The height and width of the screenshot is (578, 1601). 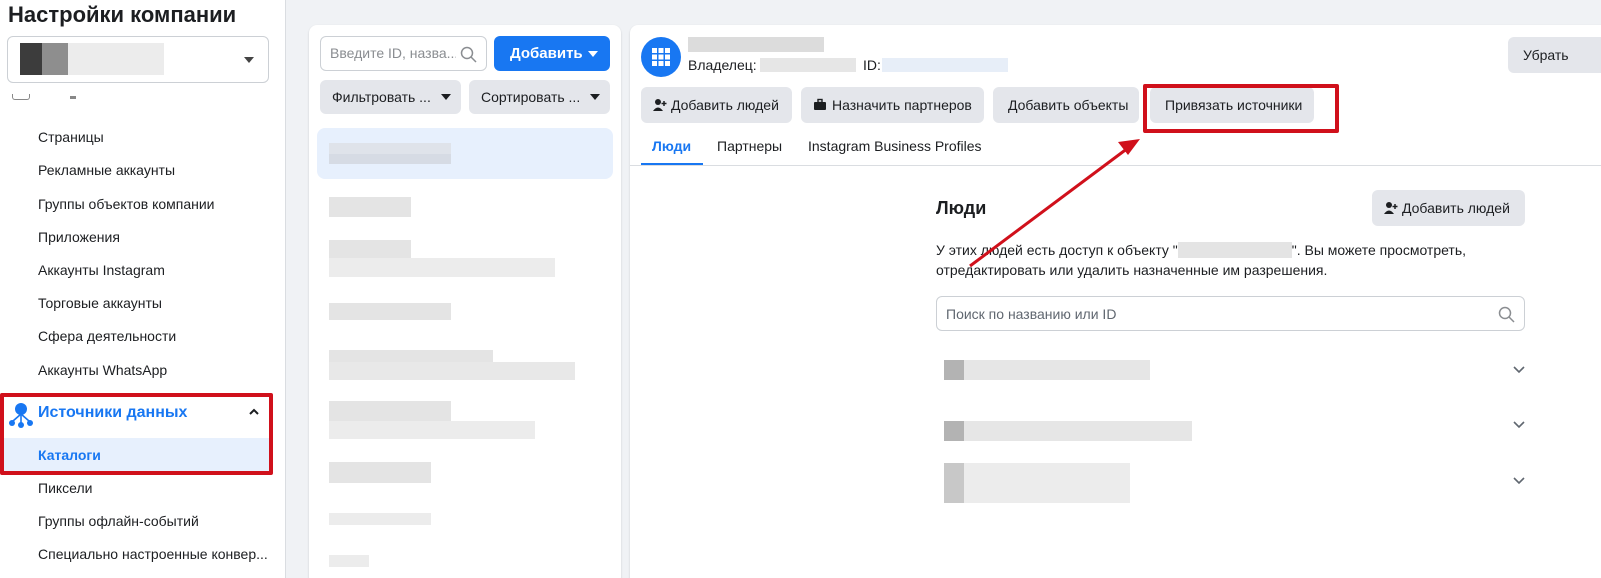 What do you see at coordinates (118, 521) in the screenshot?
I see `sidebar-item-offline-event-sets: Группы офлайн-событий` at bounding box center [118, 521].